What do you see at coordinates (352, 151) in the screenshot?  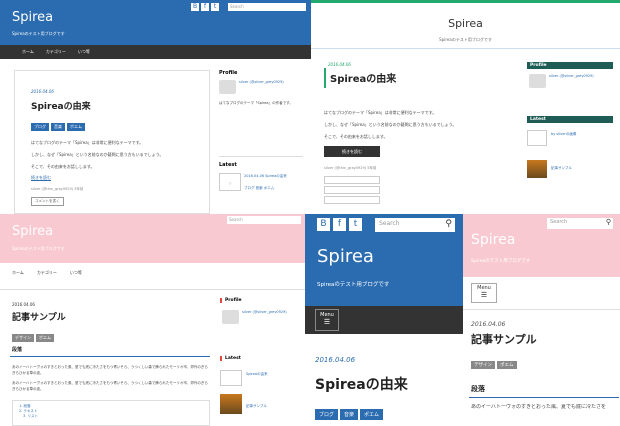 I see `read-more-button: 続きを読む` at bounding box center [352, 151].